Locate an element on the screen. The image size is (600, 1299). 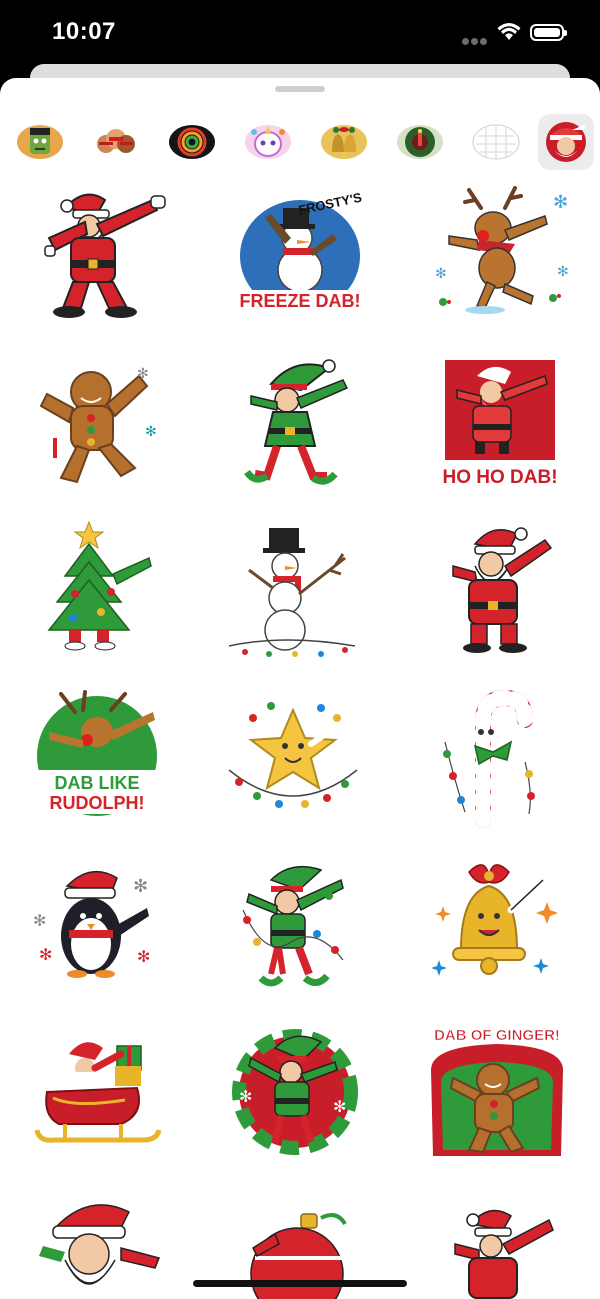
dab-of-ginger-sticker: DAB OF GINGER! is located at coordinates (500, 1093).